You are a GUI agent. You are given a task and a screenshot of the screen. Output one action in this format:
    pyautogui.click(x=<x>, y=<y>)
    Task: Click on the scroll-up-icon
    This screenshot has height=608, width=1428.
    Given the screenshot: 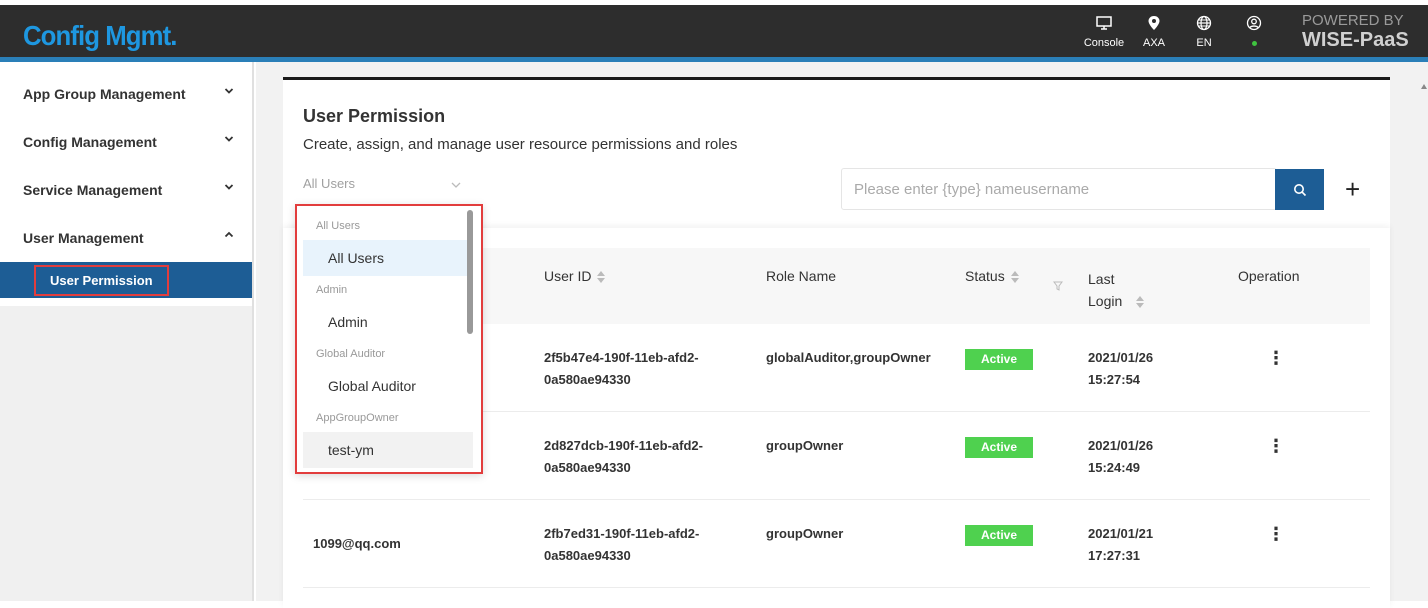 What is the action you would take?
    pyautogui.click(x=1424, y=86)
    